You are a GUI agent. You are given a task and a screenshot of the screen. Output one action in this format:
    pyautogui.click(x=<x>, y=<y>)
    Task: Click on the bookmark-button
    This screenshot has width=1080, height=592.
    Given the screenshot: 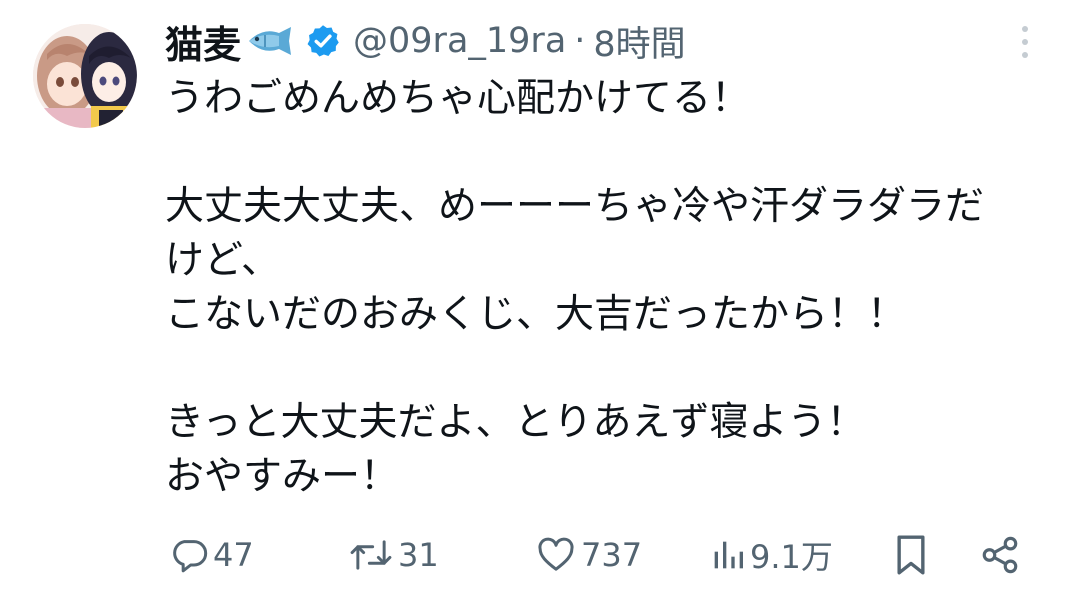 What is the action you would take?
    pyautogui.click(x=911, y=555)
    